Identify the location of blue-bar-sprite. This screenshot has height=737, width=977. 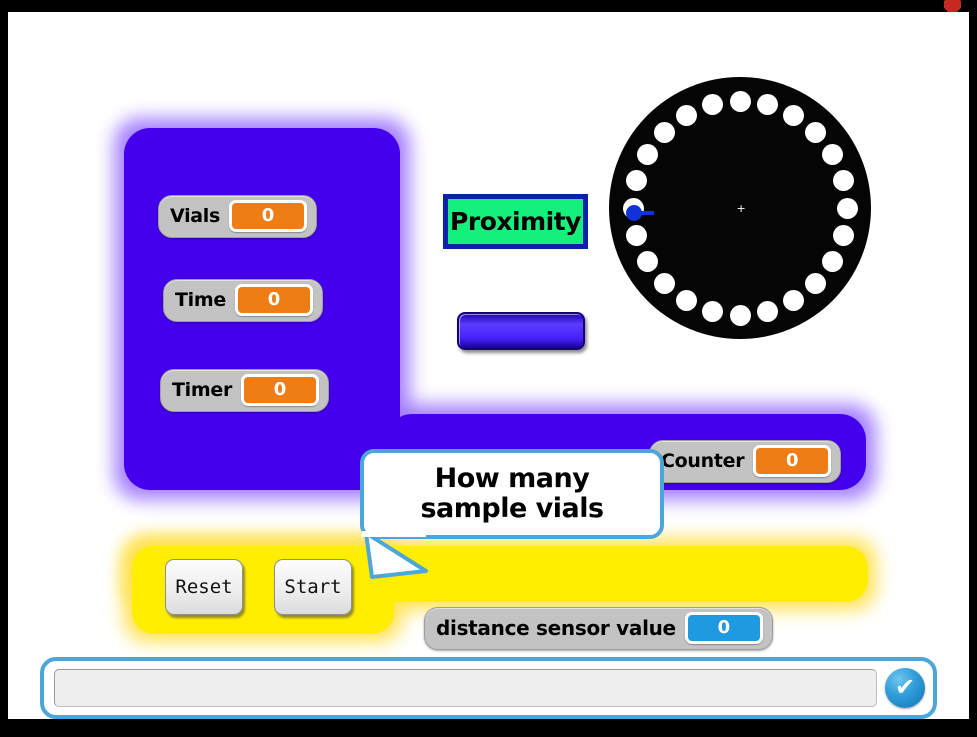
(521, 331).